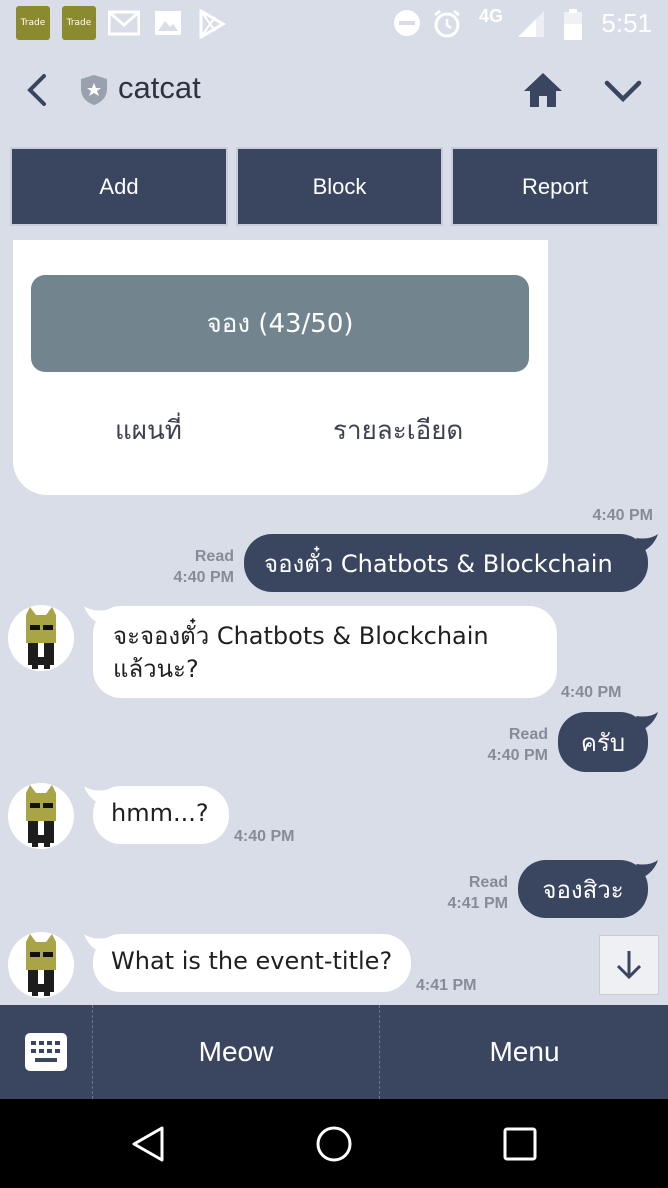 The image size is (668, 1188). What do you see at coordinates (555, 186) in the screenshot?
I see `report-button: Report` at bounding box center [555, 186].